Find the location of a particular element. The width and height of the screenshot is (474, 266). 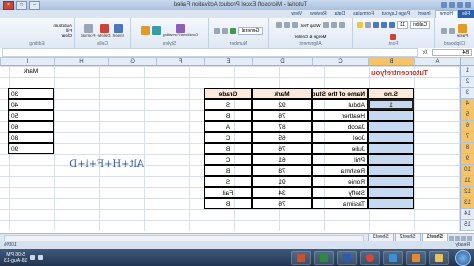

delete-cells-button: Delete is located at coordinates (104, 30).